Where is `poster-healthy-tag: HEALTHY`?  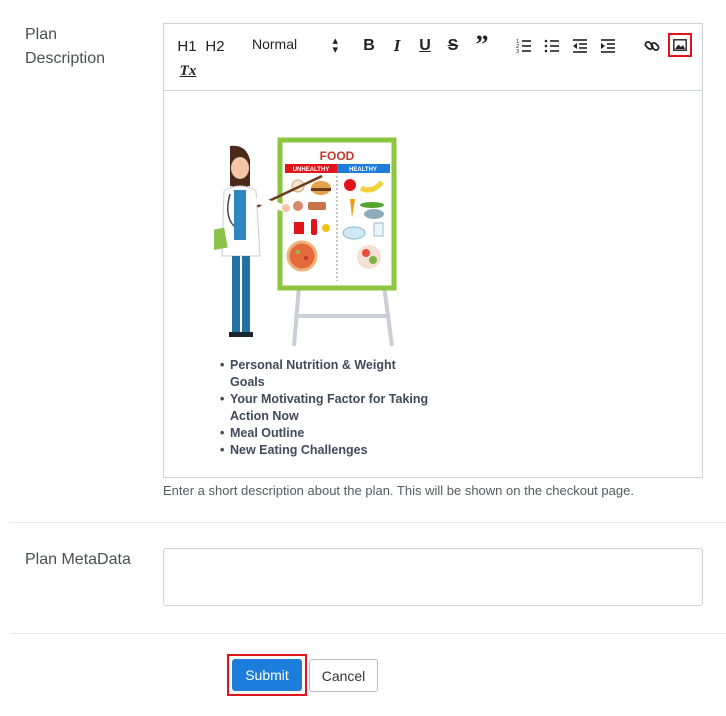
poster-healthy-tag: HEALTHY is located at coordinates (363, 170).